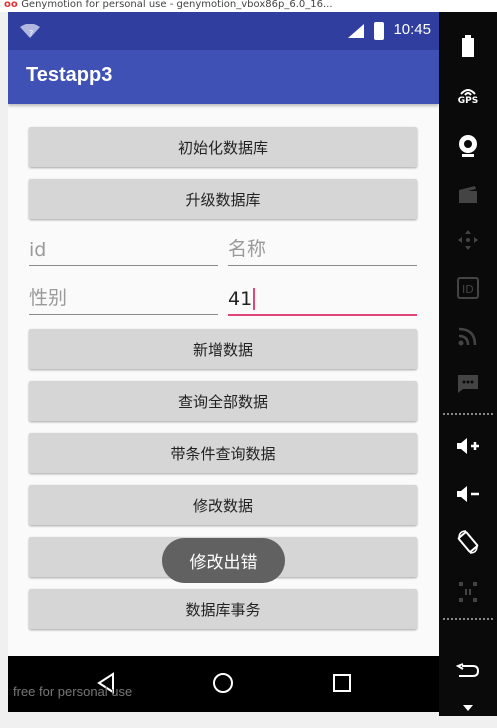  I want to click on svg-text: ID, so click(468, 289).